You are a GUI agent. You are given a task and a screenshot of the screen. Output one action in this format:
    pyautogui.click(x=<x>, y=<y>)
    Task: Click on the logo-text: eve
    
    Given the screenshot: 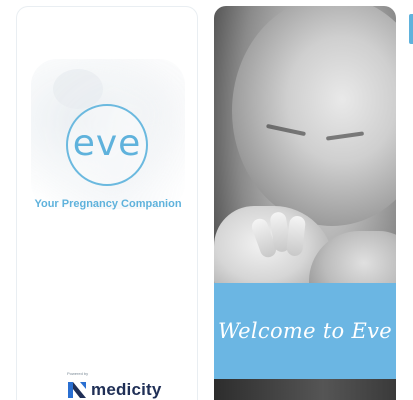 What is the action you would take?
    pyautogui.click(x=107, y=143)
    